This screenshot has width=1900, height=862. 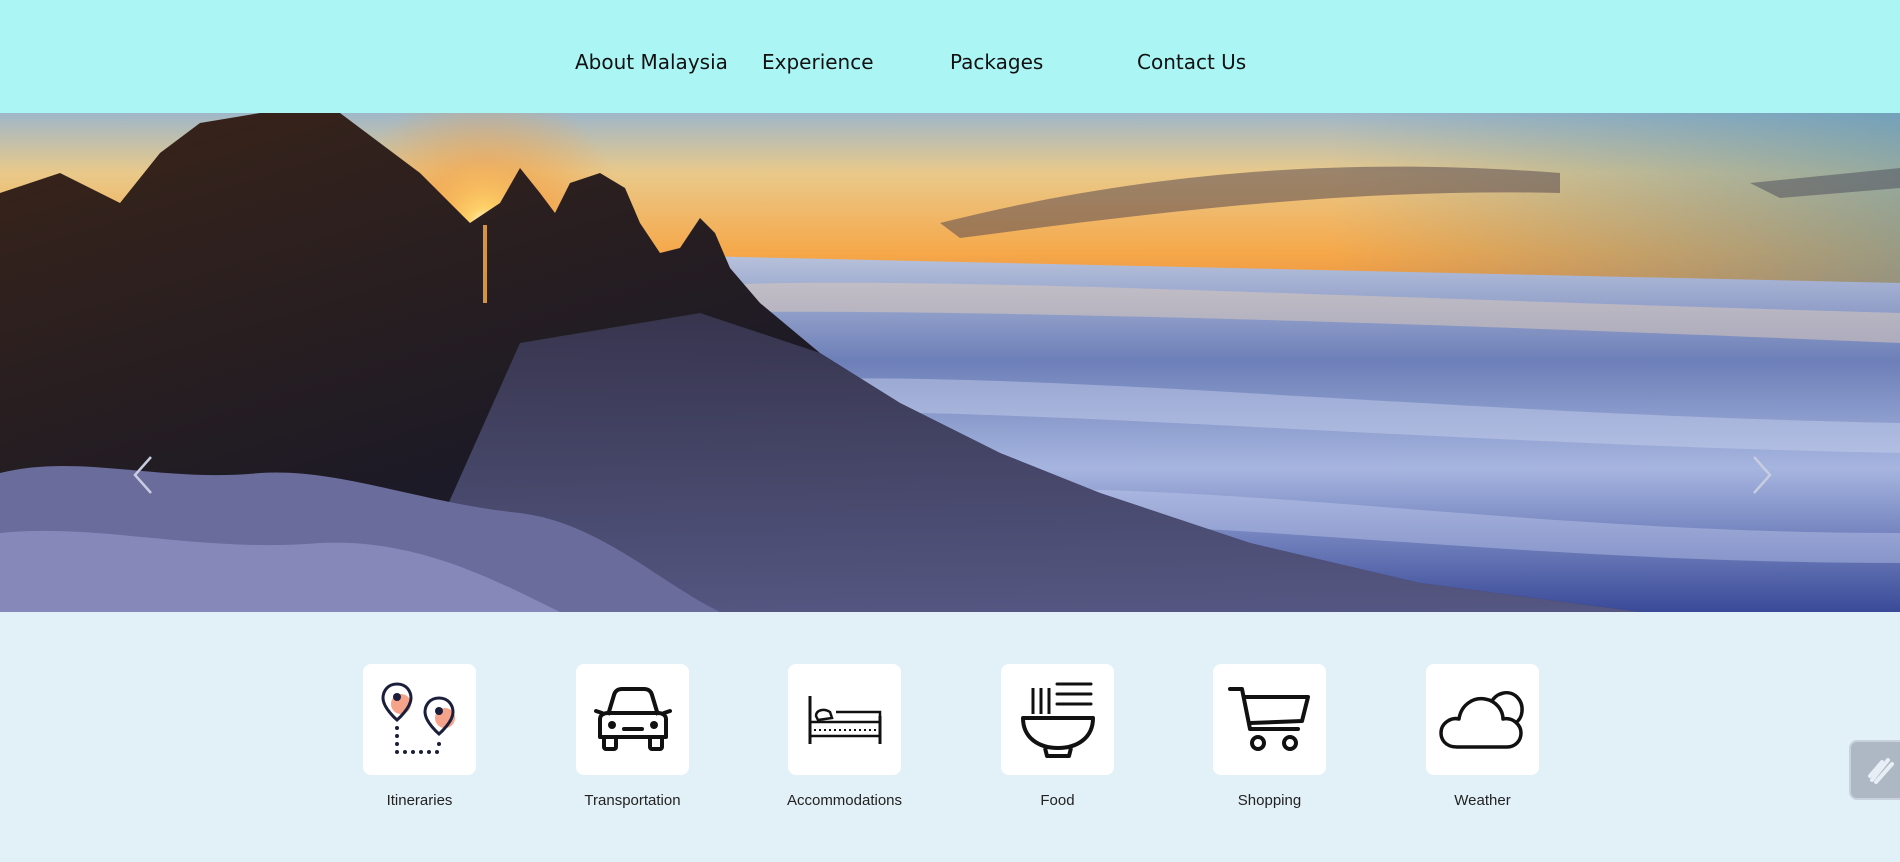 I want to click on nav-experience: Experience, so click(x=818, y=62).